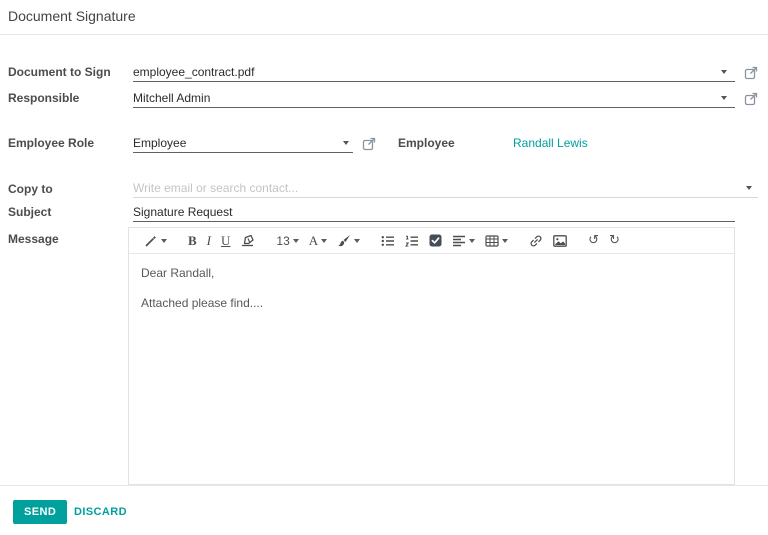 The width and height of the screenshot is (768, 535). What do you see at coordinates (384, 485) in the screenshot?
I see `footer-divider` at bounding box center [384, 485].